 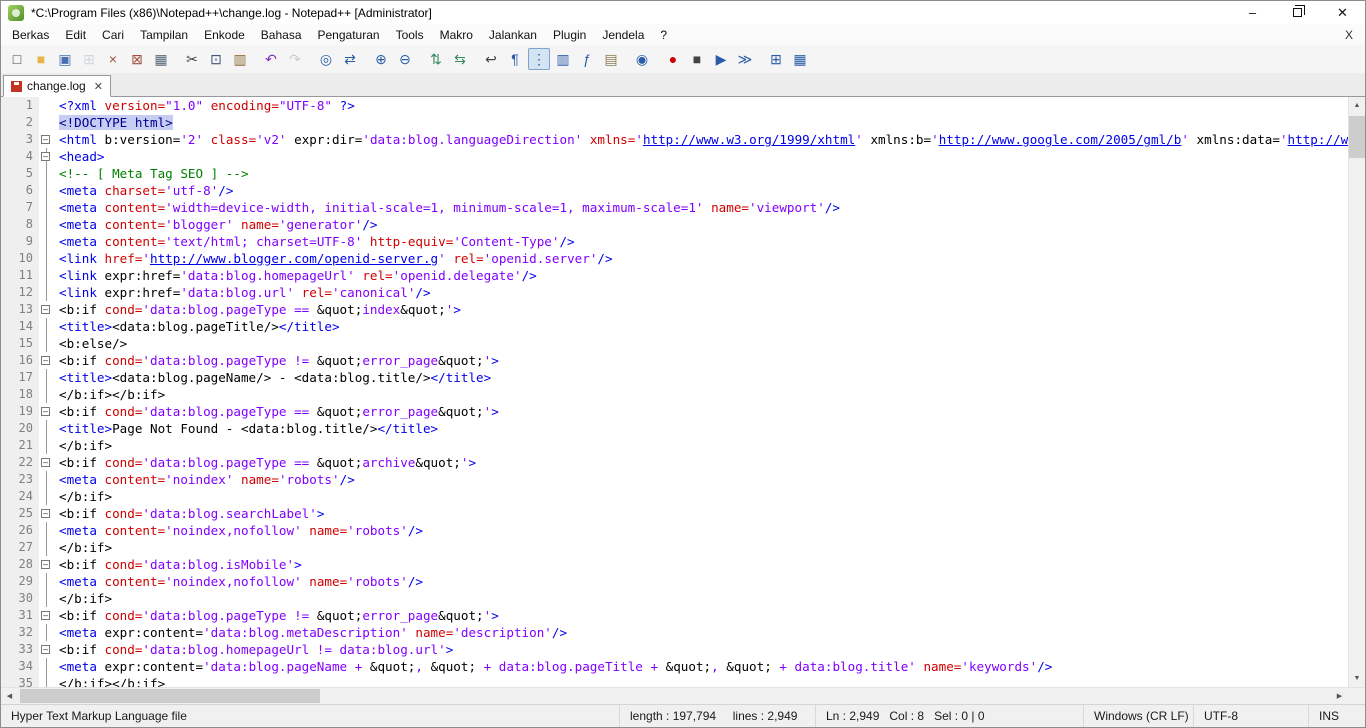 I want to click on menu-berkas: Berkas, so click(x=30, y=35).